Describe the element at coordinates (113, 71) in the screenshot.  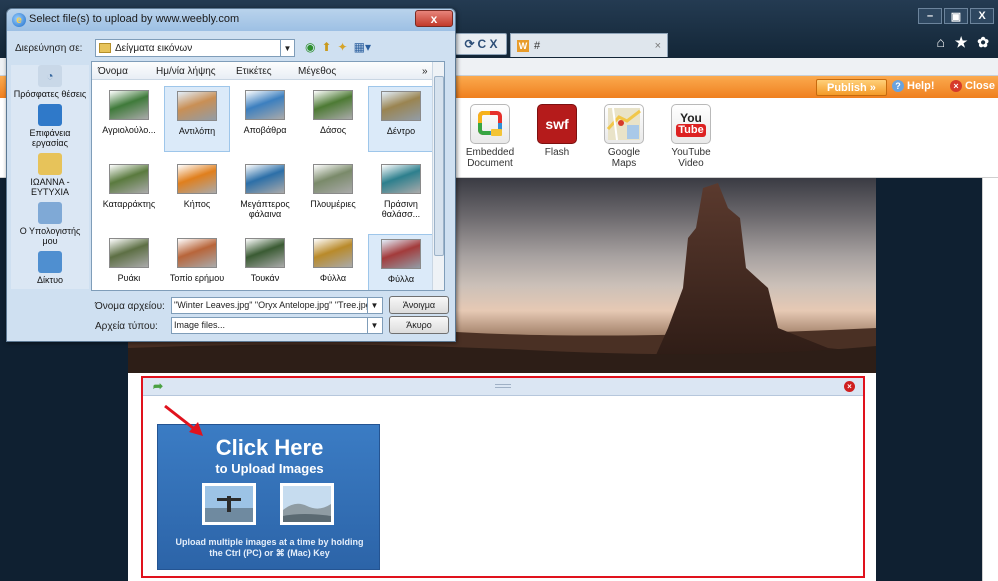
I see `column-name: Όνομα` at that location.